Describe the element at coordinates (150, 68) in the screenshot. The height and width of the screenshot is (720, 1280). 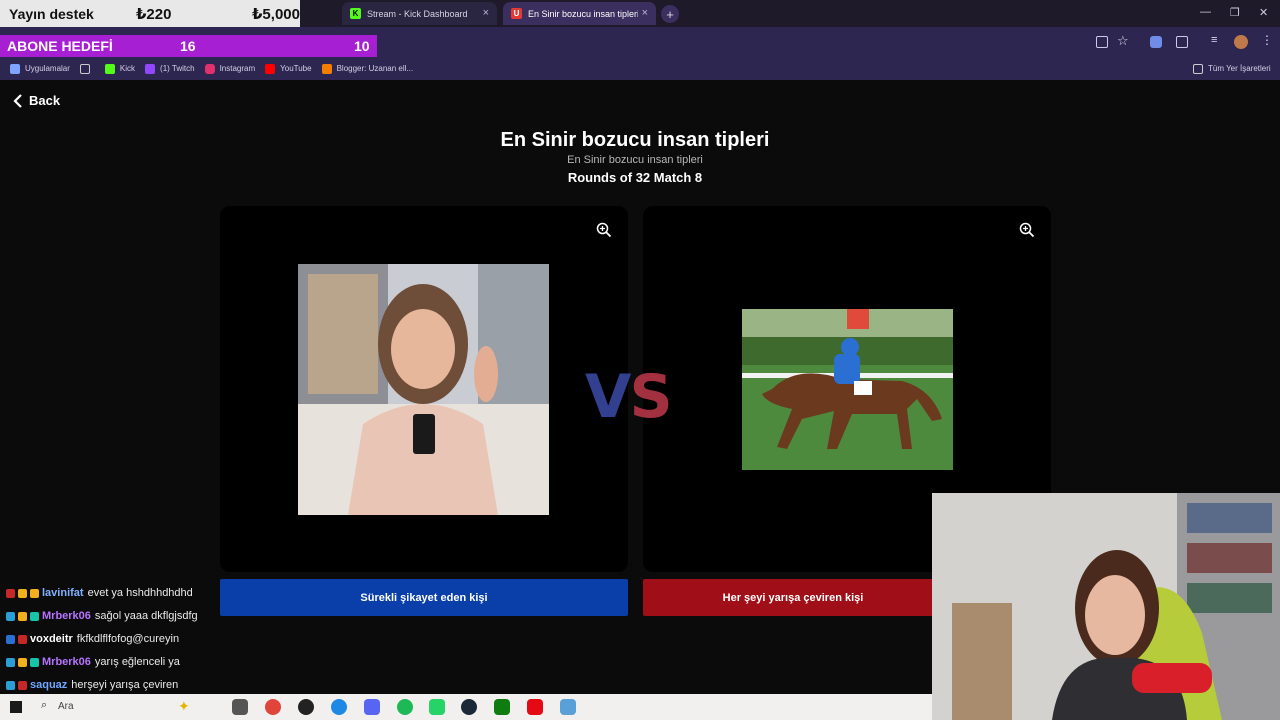
I see `twitch-icon` at that location.